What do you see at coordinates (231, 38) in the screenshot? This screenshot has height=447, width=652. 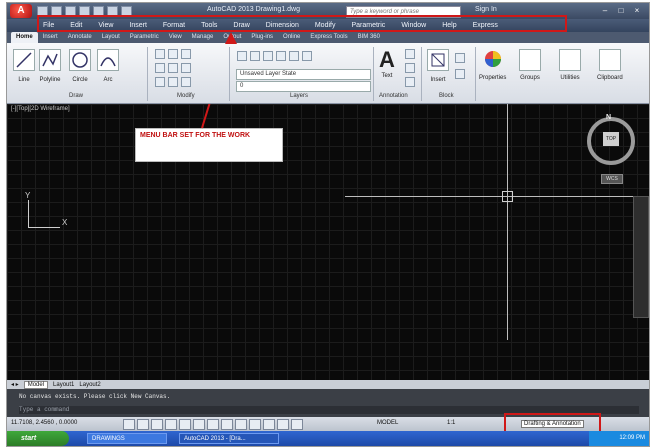 I see `callout-arrowhead` at bounding box center [231, 38].